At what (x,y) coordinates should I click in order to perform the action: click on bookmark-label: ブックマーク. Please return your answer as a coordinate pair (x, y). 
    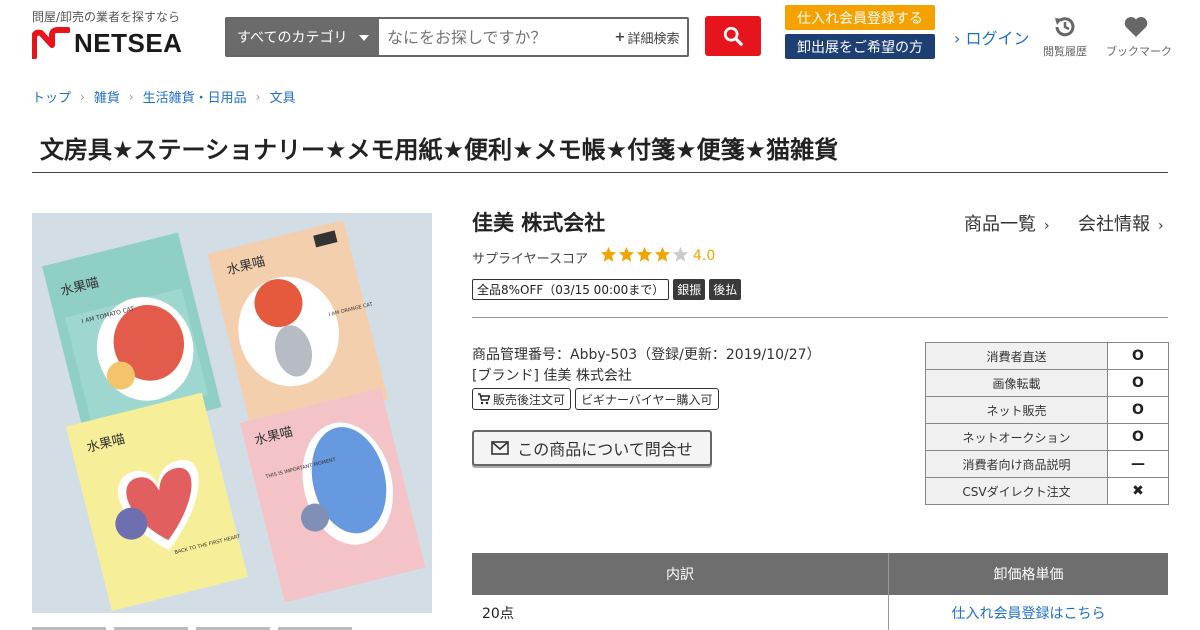
    Looking at the image, I should click on (1139, 51).